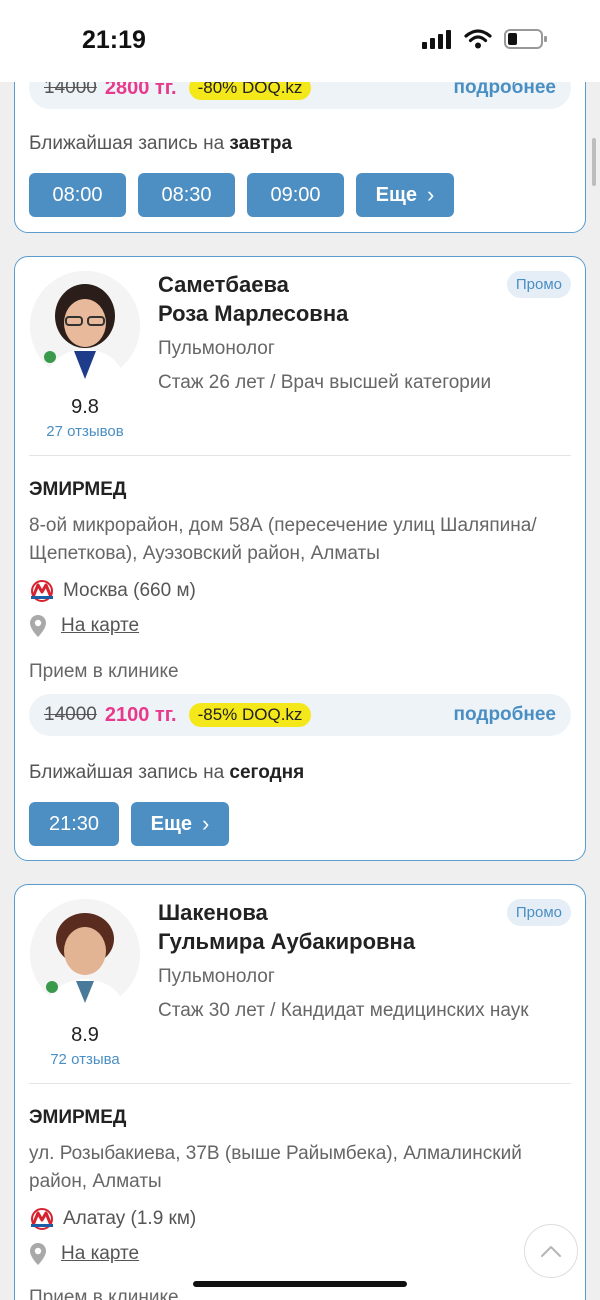 The height and width of the screenshot is (1300, 600). I want to click on doctor-last-name: Шакенова, so click(213, 912).